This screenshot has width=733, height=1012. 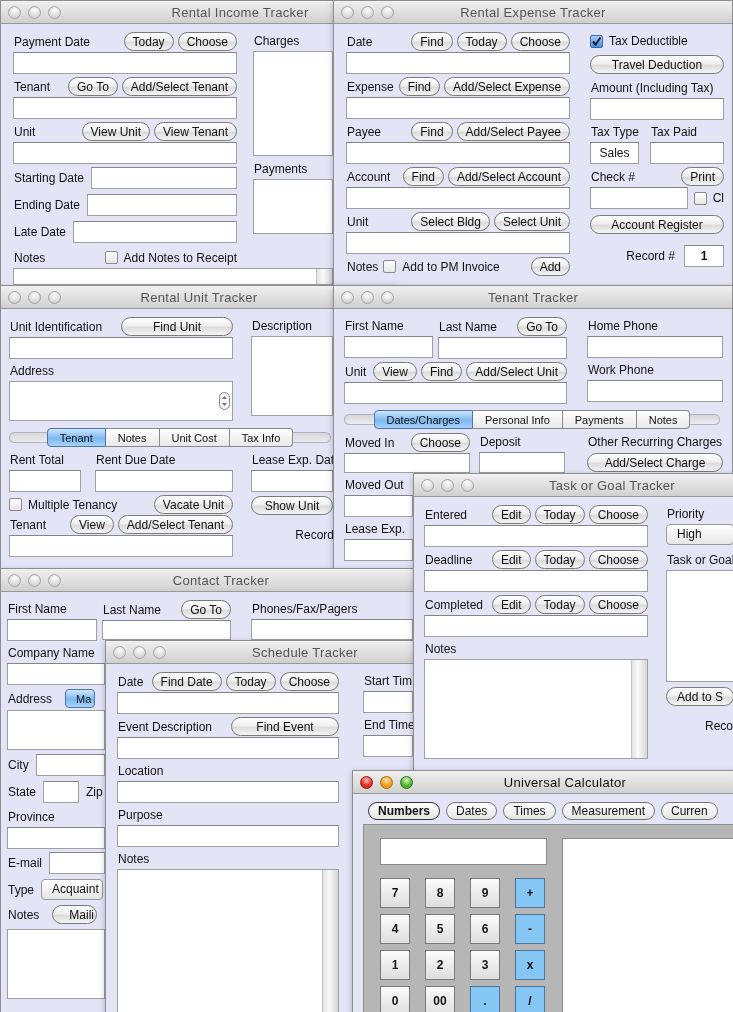 What do you see at coordinates (195, 131) in the screenshot?
I see `push-button: View Tenant` at bounding box center [195, 131].